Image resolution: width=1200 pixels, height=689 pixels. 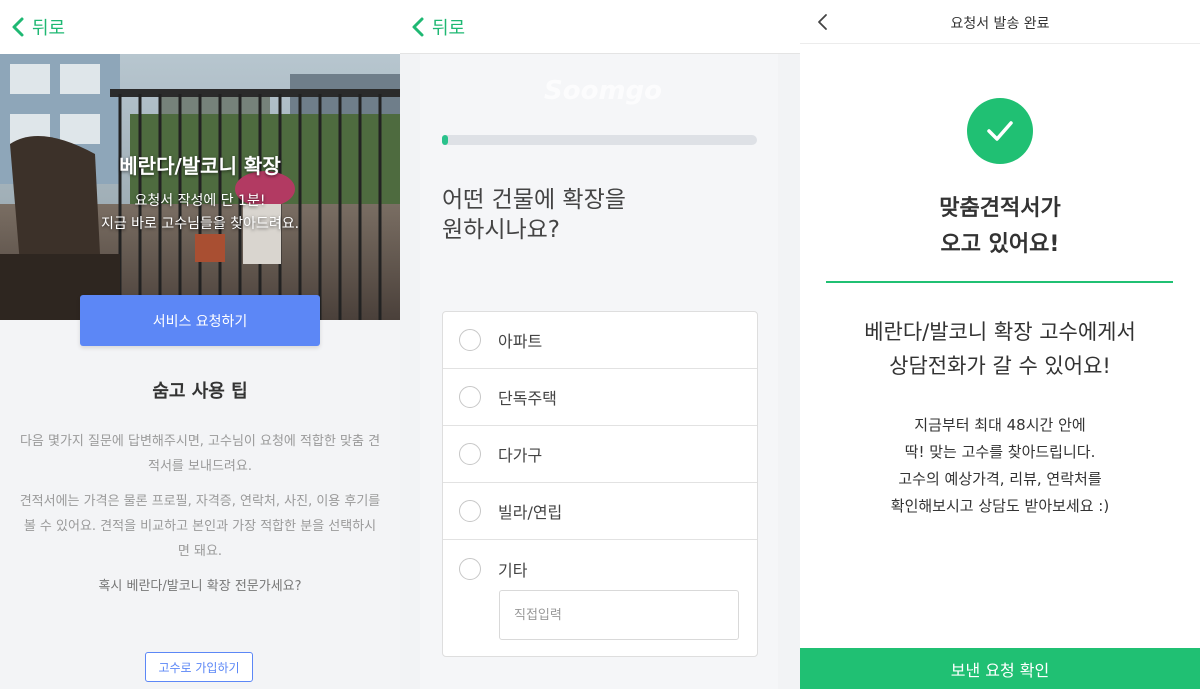 I want to click on direct-input-field, so click(x=619, y=615).